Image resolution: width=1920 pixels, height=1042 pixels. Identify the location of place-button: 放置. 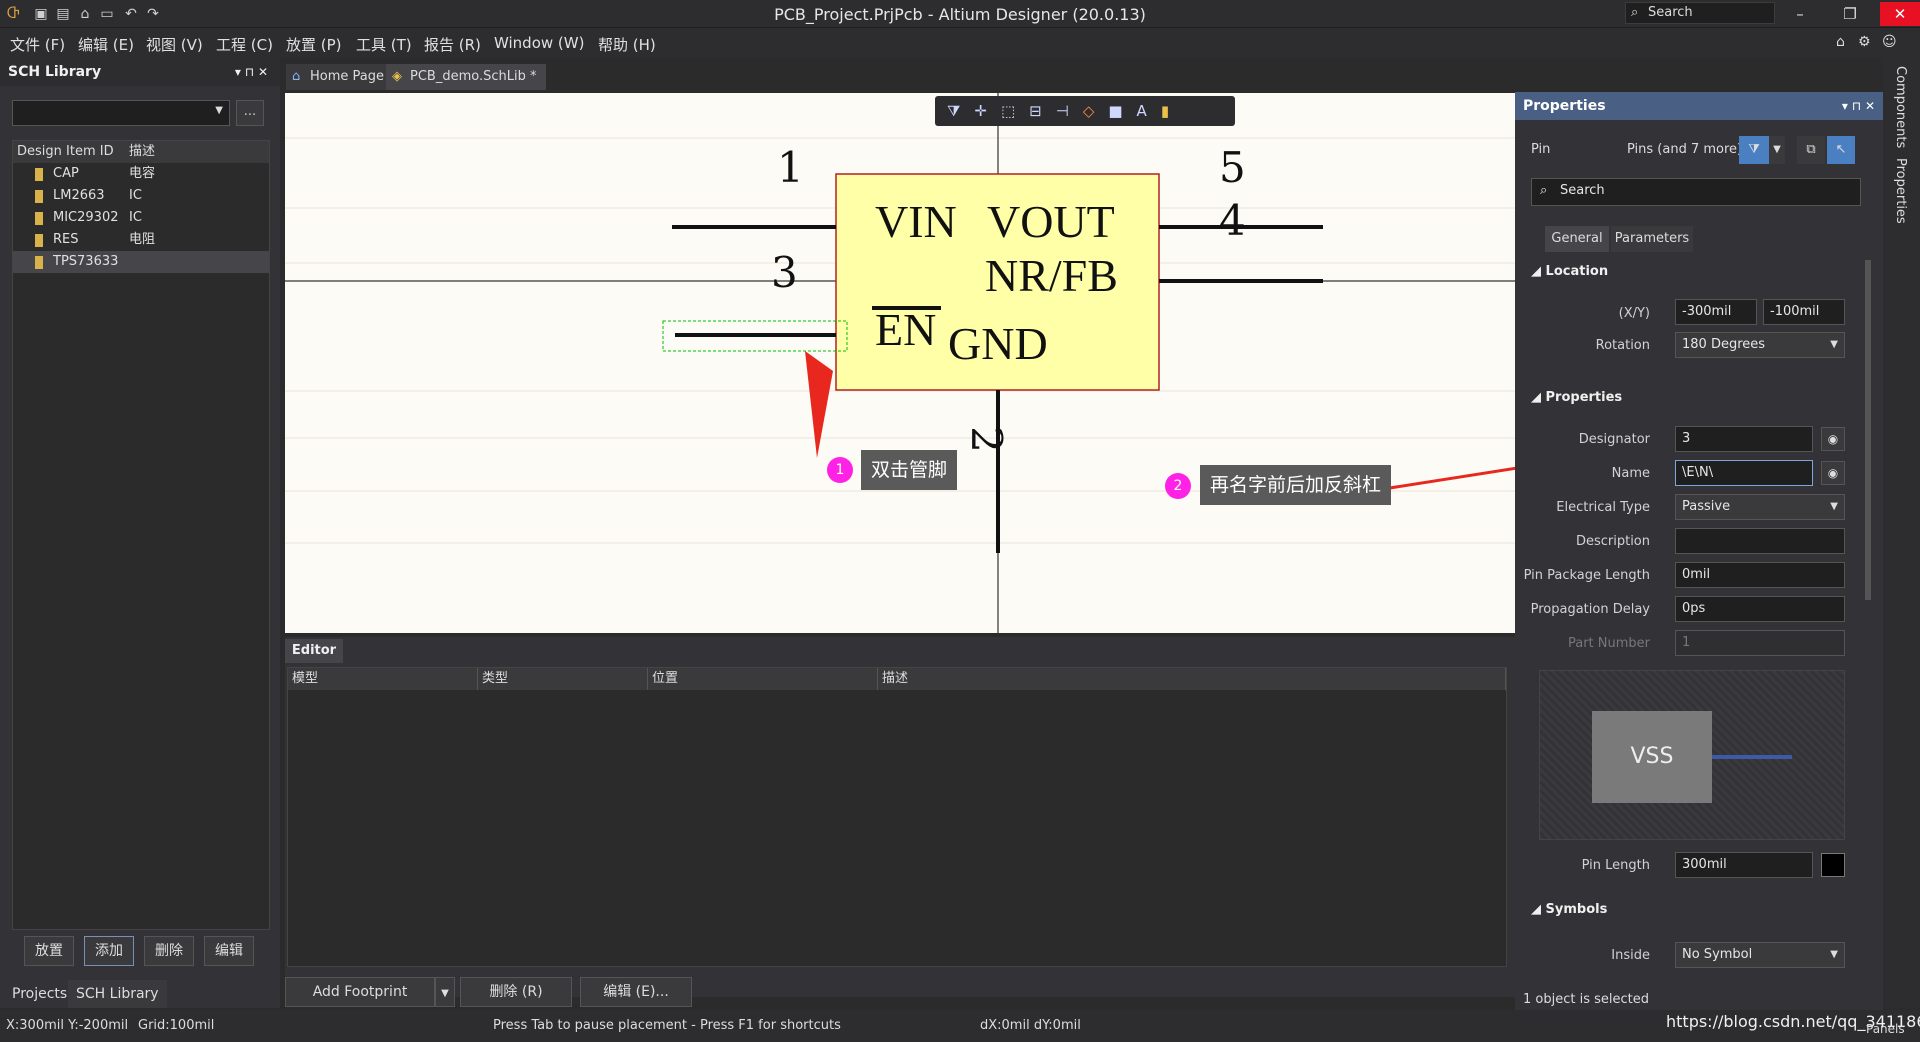
(49, 951).